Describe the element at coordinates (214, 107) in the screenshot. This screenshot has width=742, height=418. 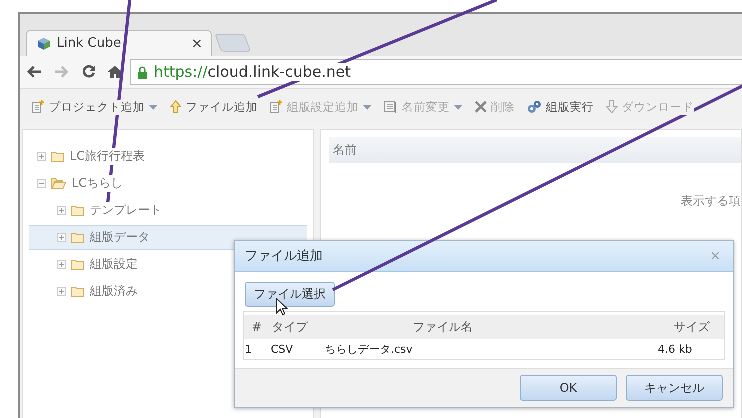
I see `toolbar-button: ファイル追加` at that location.